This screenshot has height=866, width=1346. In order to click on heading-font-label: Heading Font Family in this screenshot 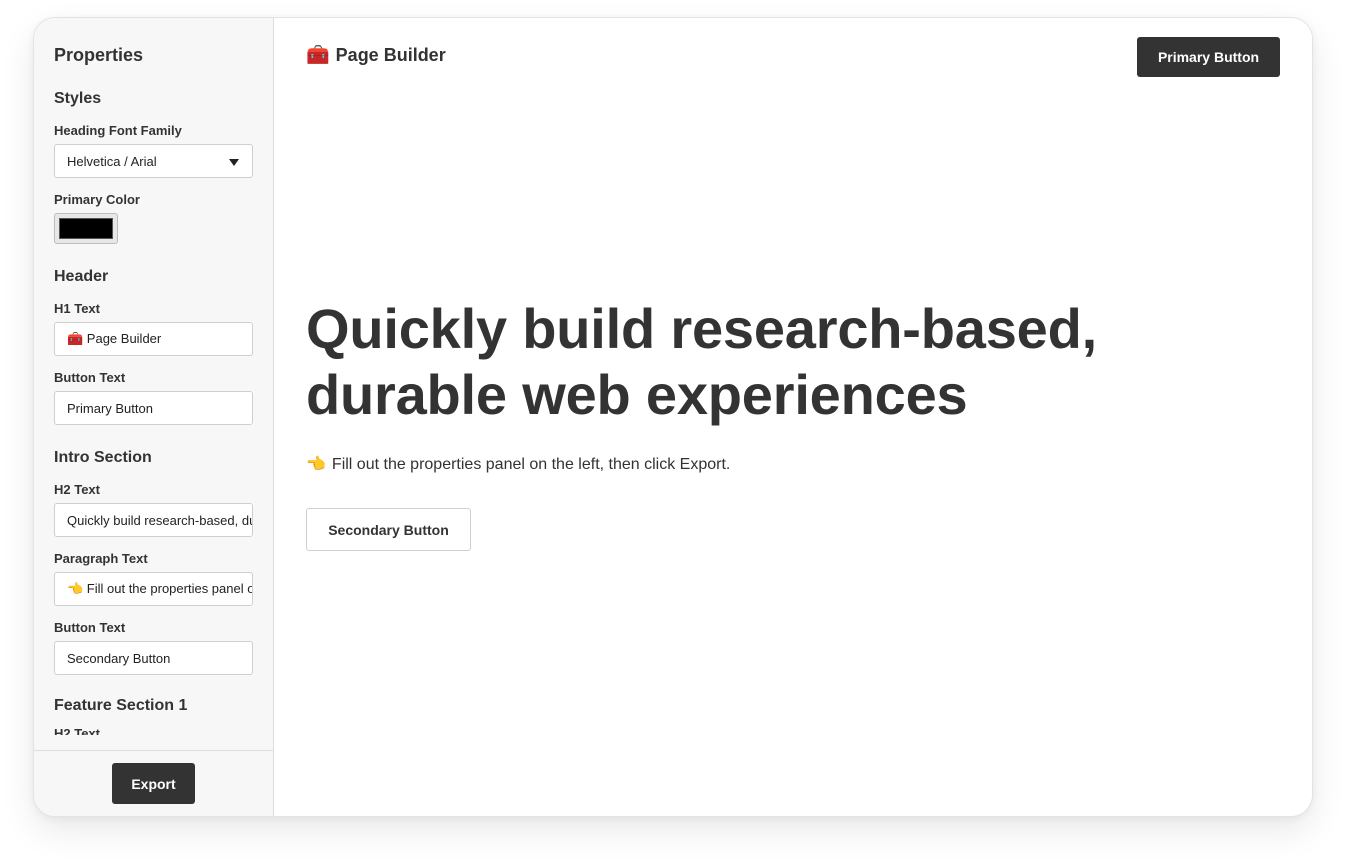, I will do `click(118, 130)`.